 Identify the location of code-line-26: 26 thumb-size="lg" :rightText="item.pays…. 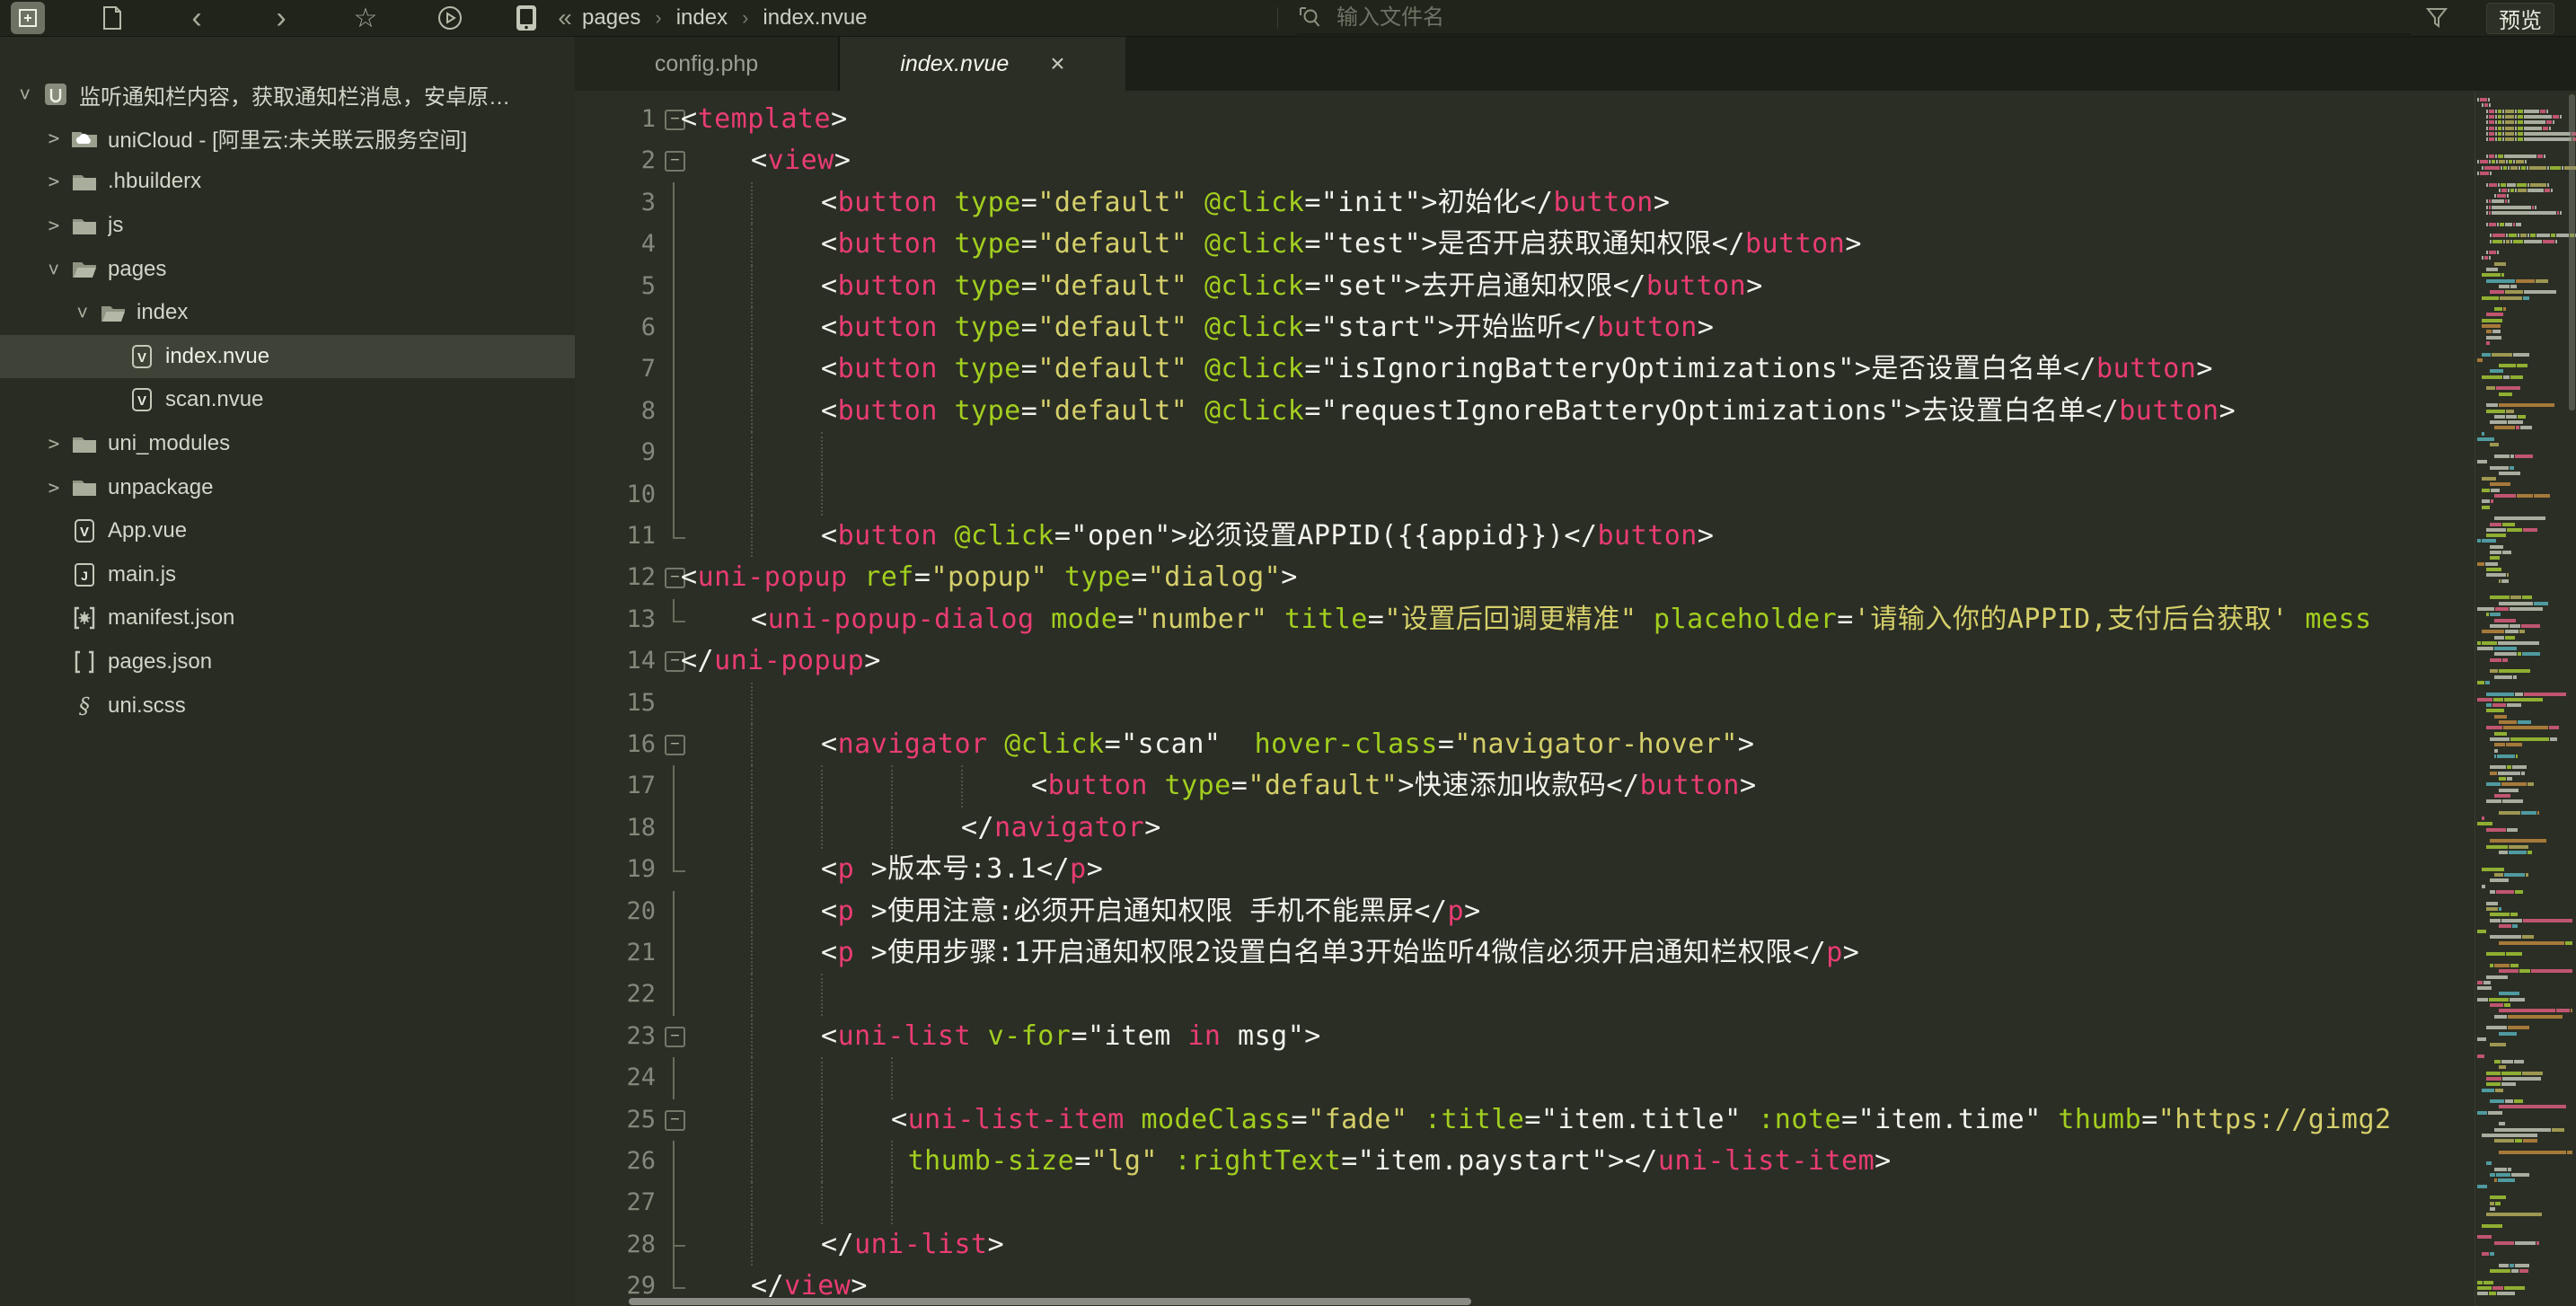
(1525, 1162).